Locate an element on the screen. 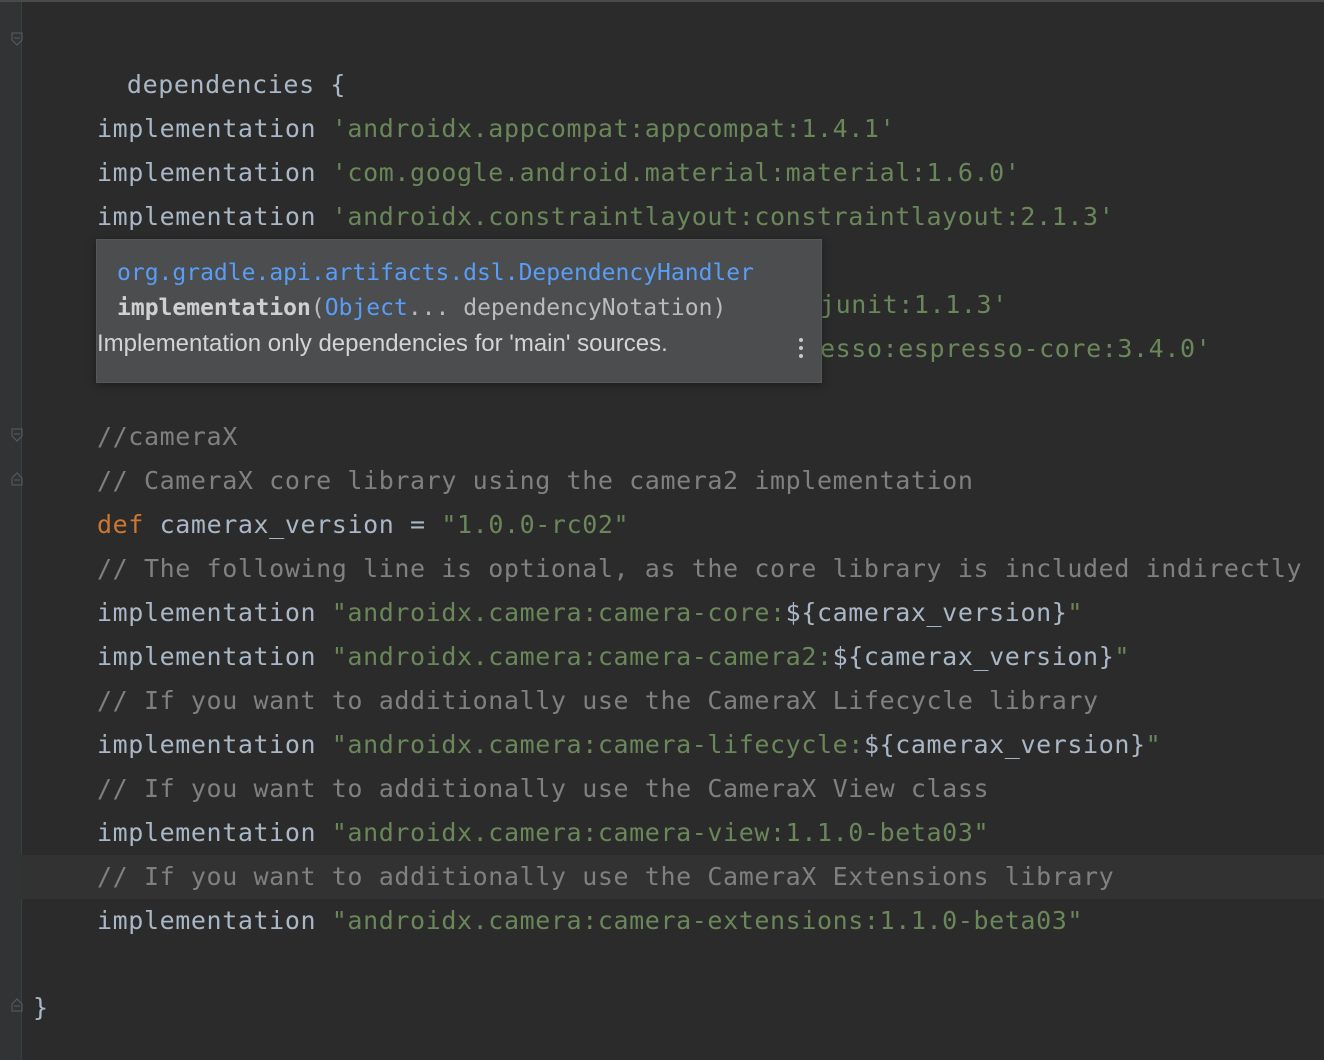 The height and width of the screenshot is (1060, 1324). code-line: dependencies { is located at coordinates (678, 59).